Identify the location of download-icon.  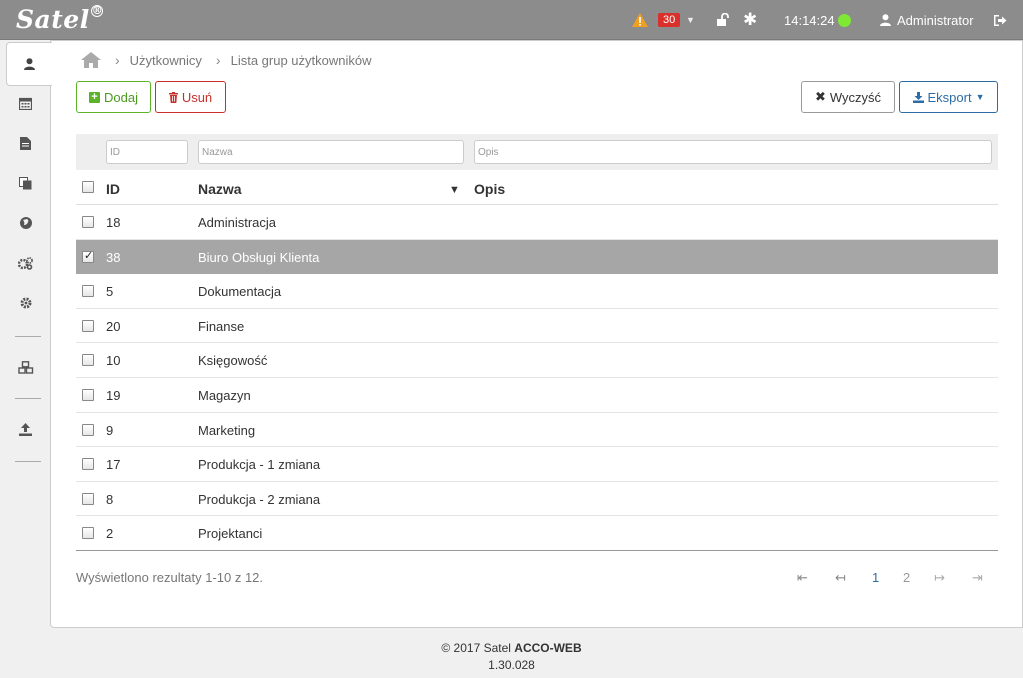
(918, 97).